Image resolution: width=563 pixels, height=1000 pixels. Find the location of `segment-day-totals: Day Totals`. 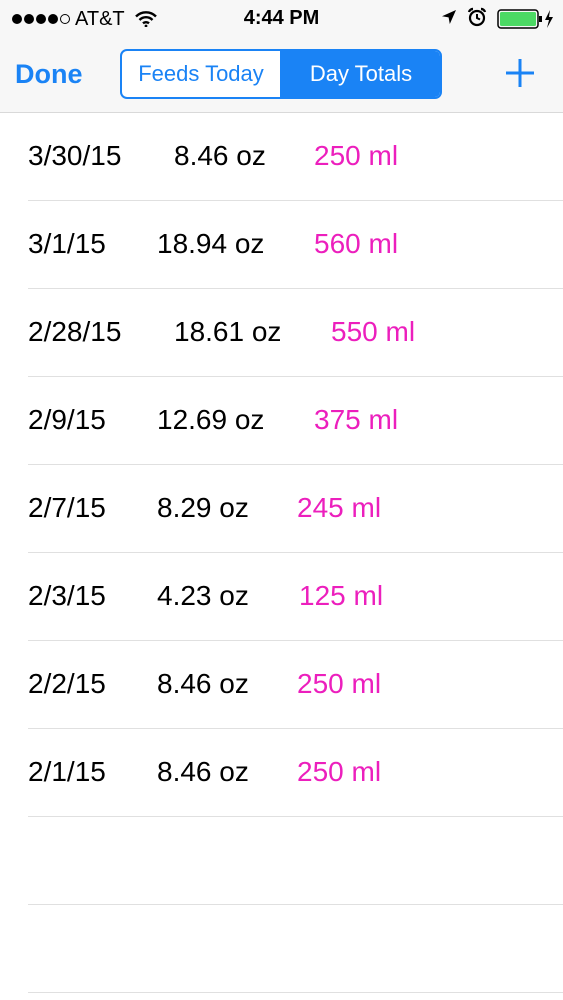

segment-day-totals: Day Totals is located at coordinates (361, 74).